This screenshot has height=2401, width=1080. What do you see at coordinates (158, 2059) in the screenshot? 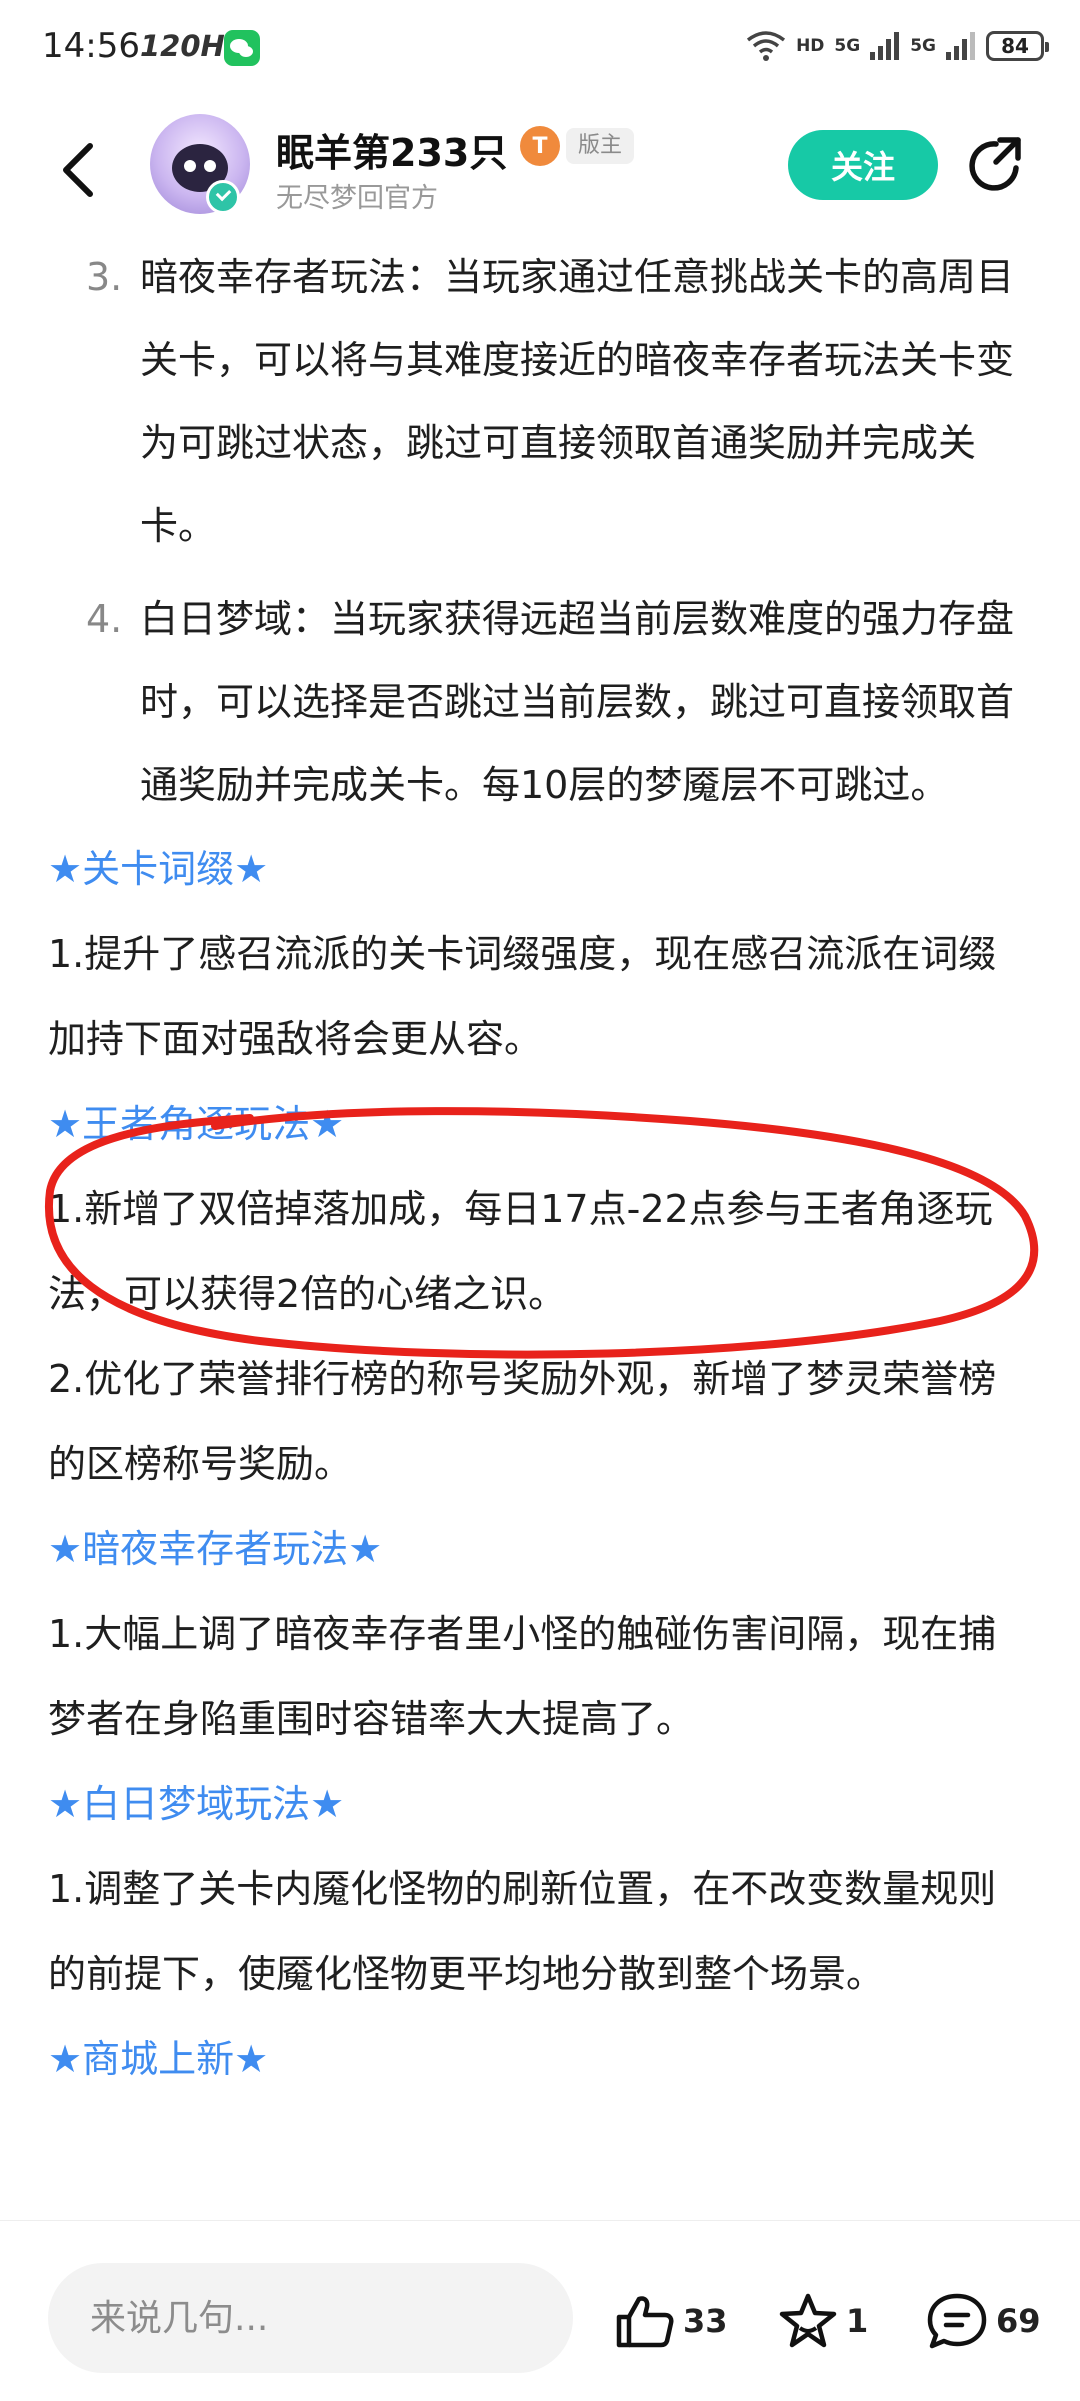
I see `section-title-shop: ★商城上新★` at bounding box center [158, 2059].